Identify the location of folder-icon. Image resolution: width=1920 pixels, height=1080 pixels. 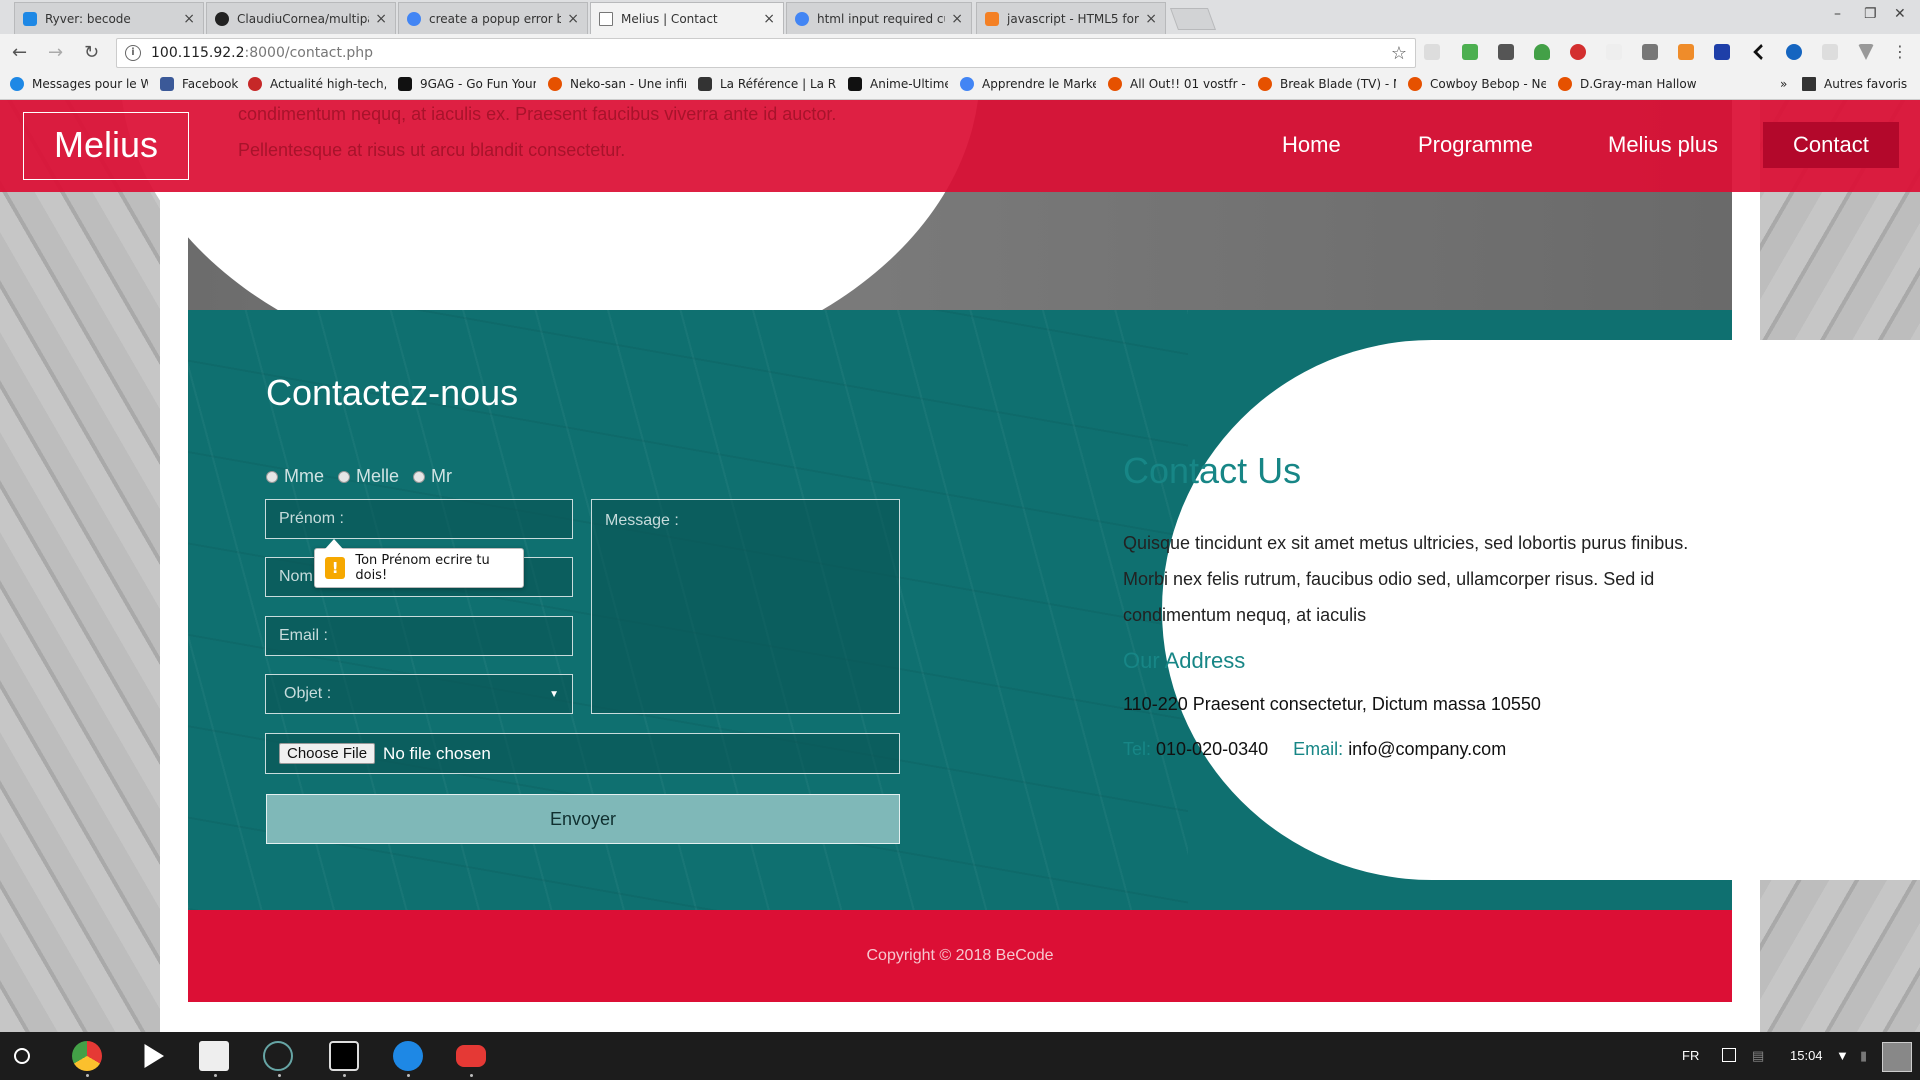
(1809, 84).